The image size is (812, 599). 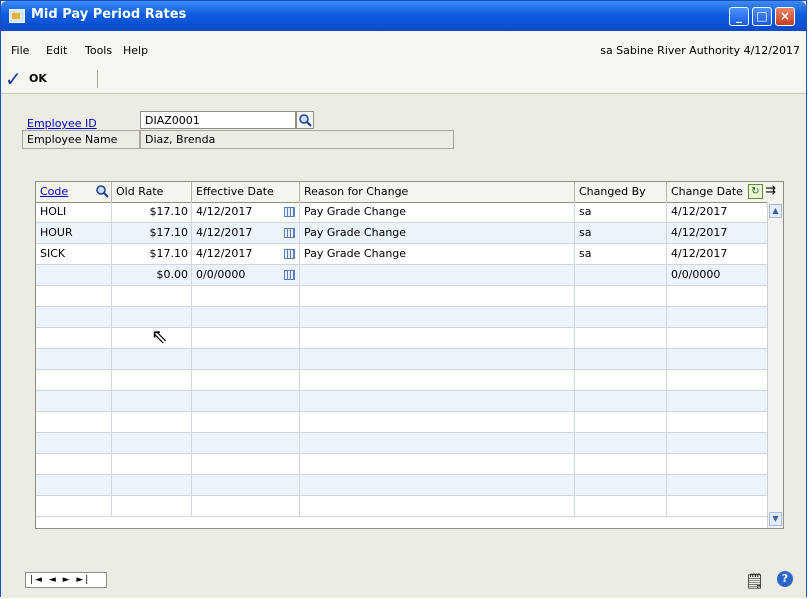 What do you see at coordinates (775, 365) in the screenshot?
I see `grid-scrollbar: ▲ ▼` at bounding box center [775, 365].